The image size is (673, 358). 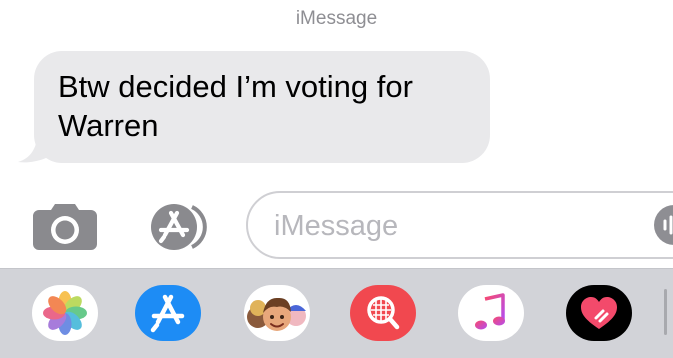 I want to click on audio-button, so click(x=663, y=225).